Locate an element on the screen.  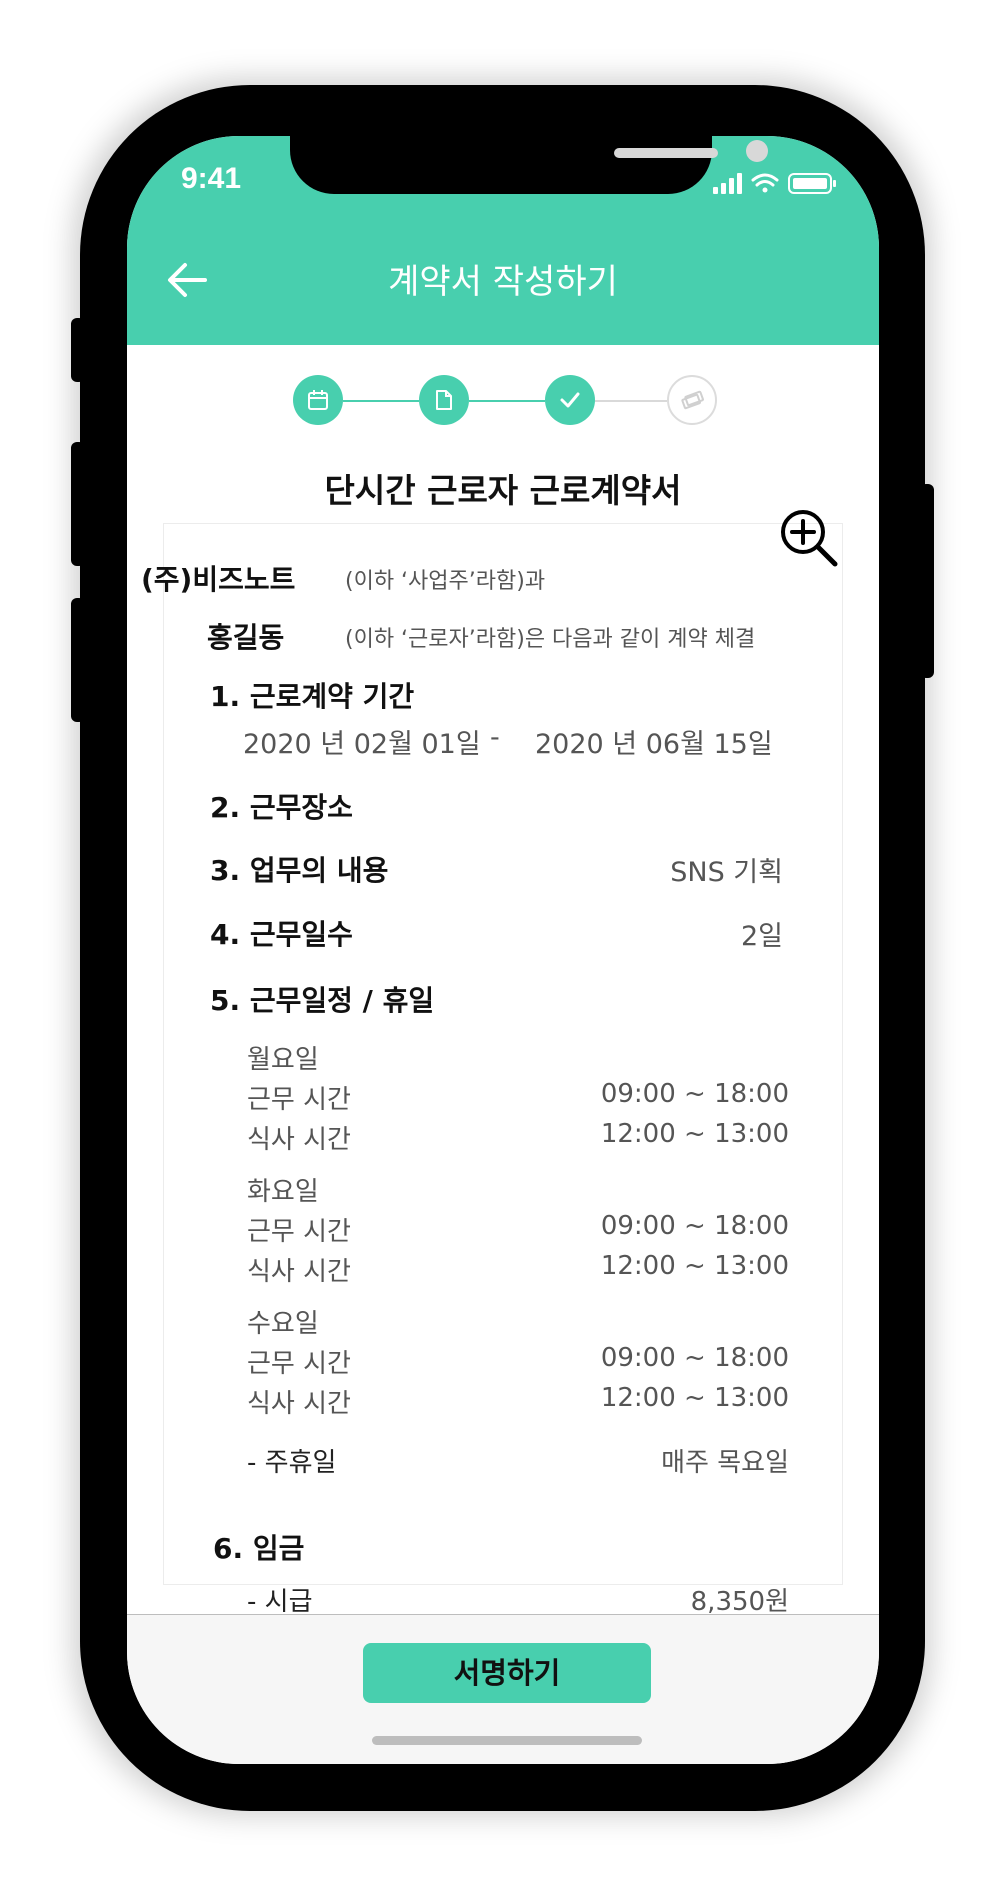
battery-icon is located at coordinates (812, 183).